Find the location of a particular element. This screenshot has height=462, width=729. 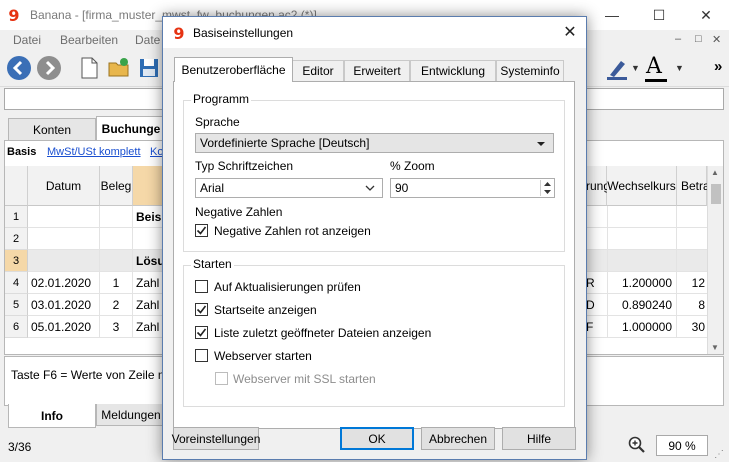

mdi-close-button: ✕ is located at coordinates (716, 39).